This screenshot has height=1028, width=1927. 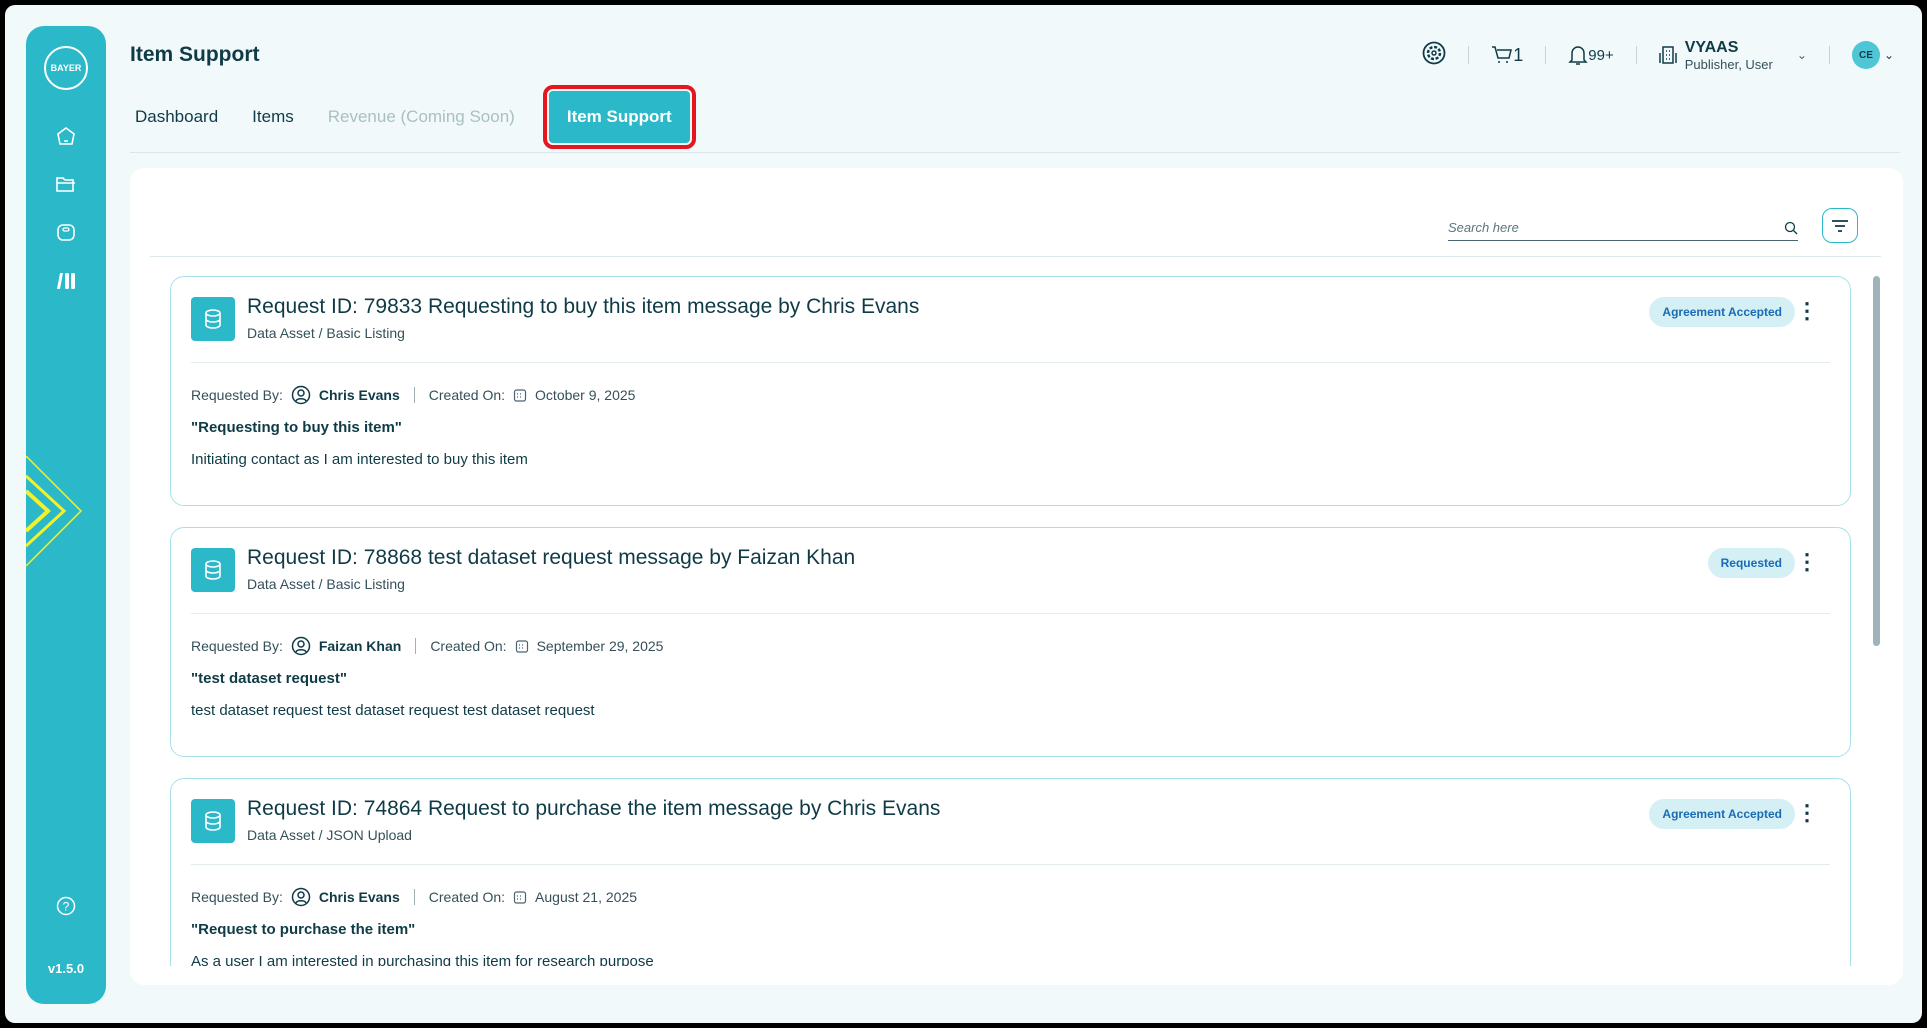 I want to click on header-actions: 1 99+ VYAAS Publisher, User ⌄ CE ⌄, so click(x=1658, y=55).